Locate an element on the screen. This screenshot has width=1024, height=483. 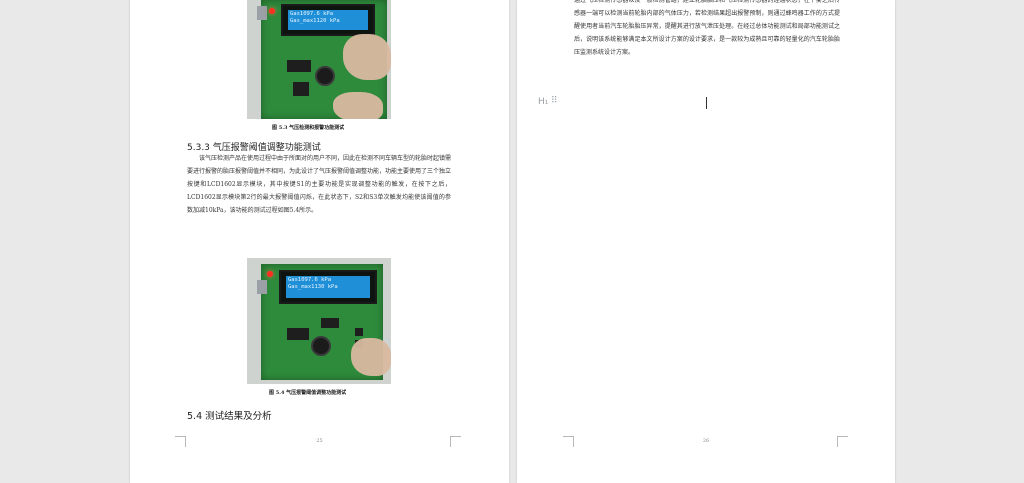
figure-5-3-photo: Gas1097.6 kPa Gas_max1120 kPa is located at coordinates (319, 59).